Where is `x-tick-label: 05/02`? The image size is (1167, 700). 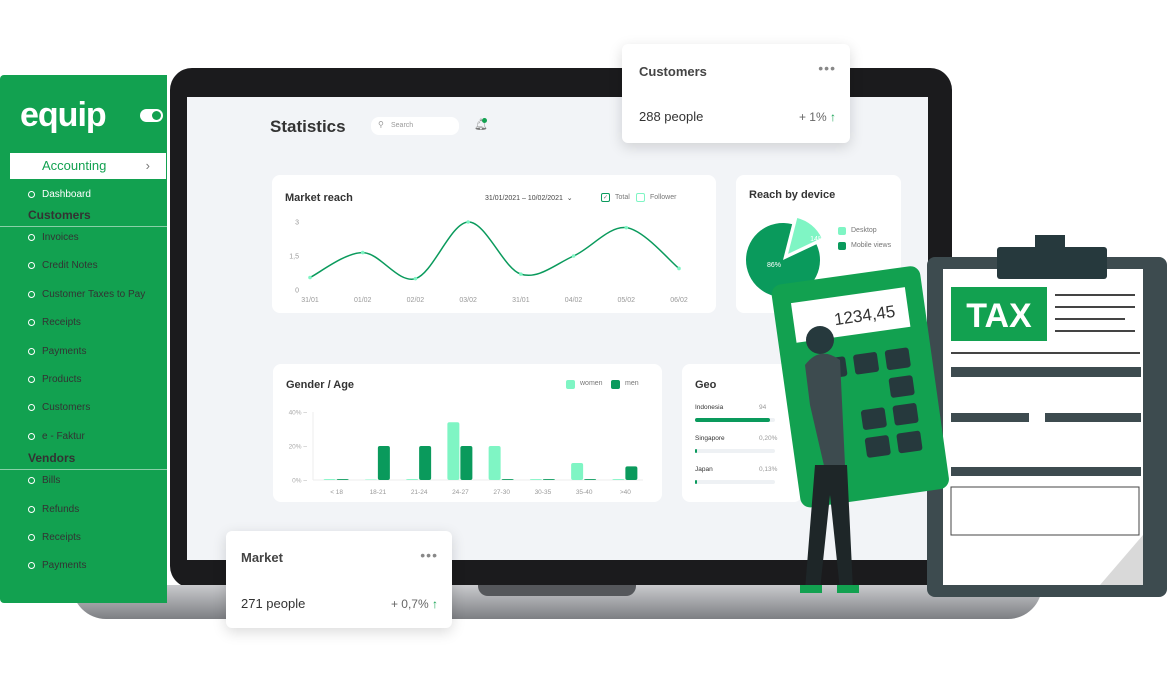
x-tick-label: 05/02 is located at coordinates (627, 300).